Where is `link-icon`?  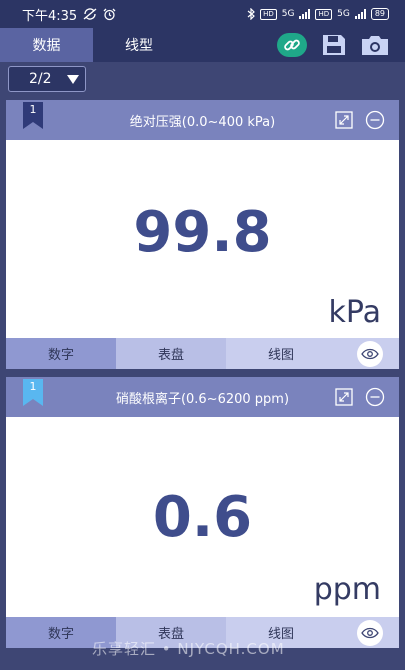
link-icon is located at coordinates (292, 45).